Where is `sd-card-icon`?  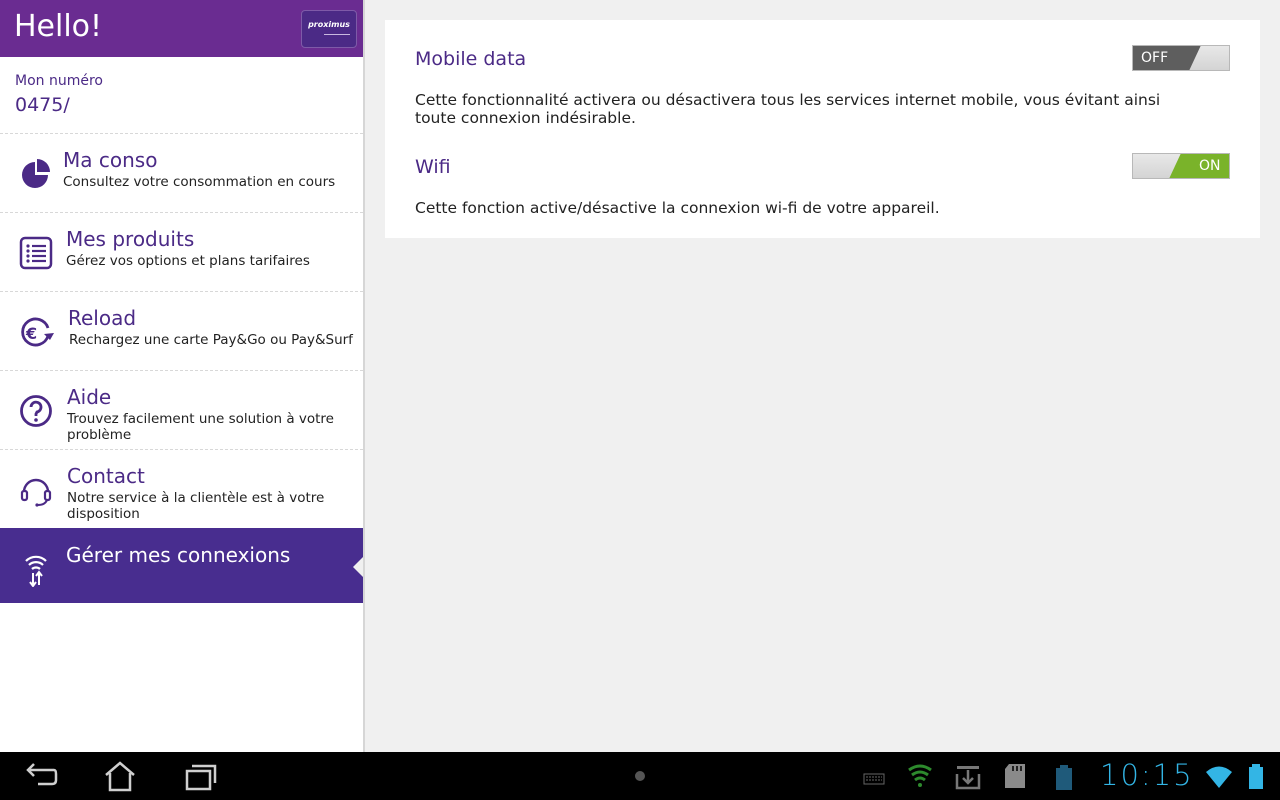
sd-card-icon is located at coordinates (1015, 776).